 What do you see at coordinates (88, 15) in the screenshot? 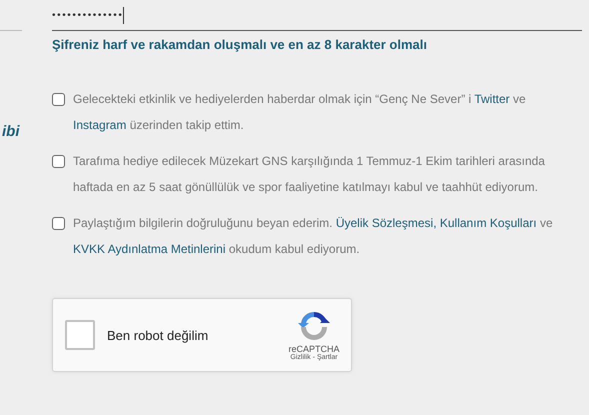
I see `password-value: ••••••••••••••` at bounding box center [88, 15].